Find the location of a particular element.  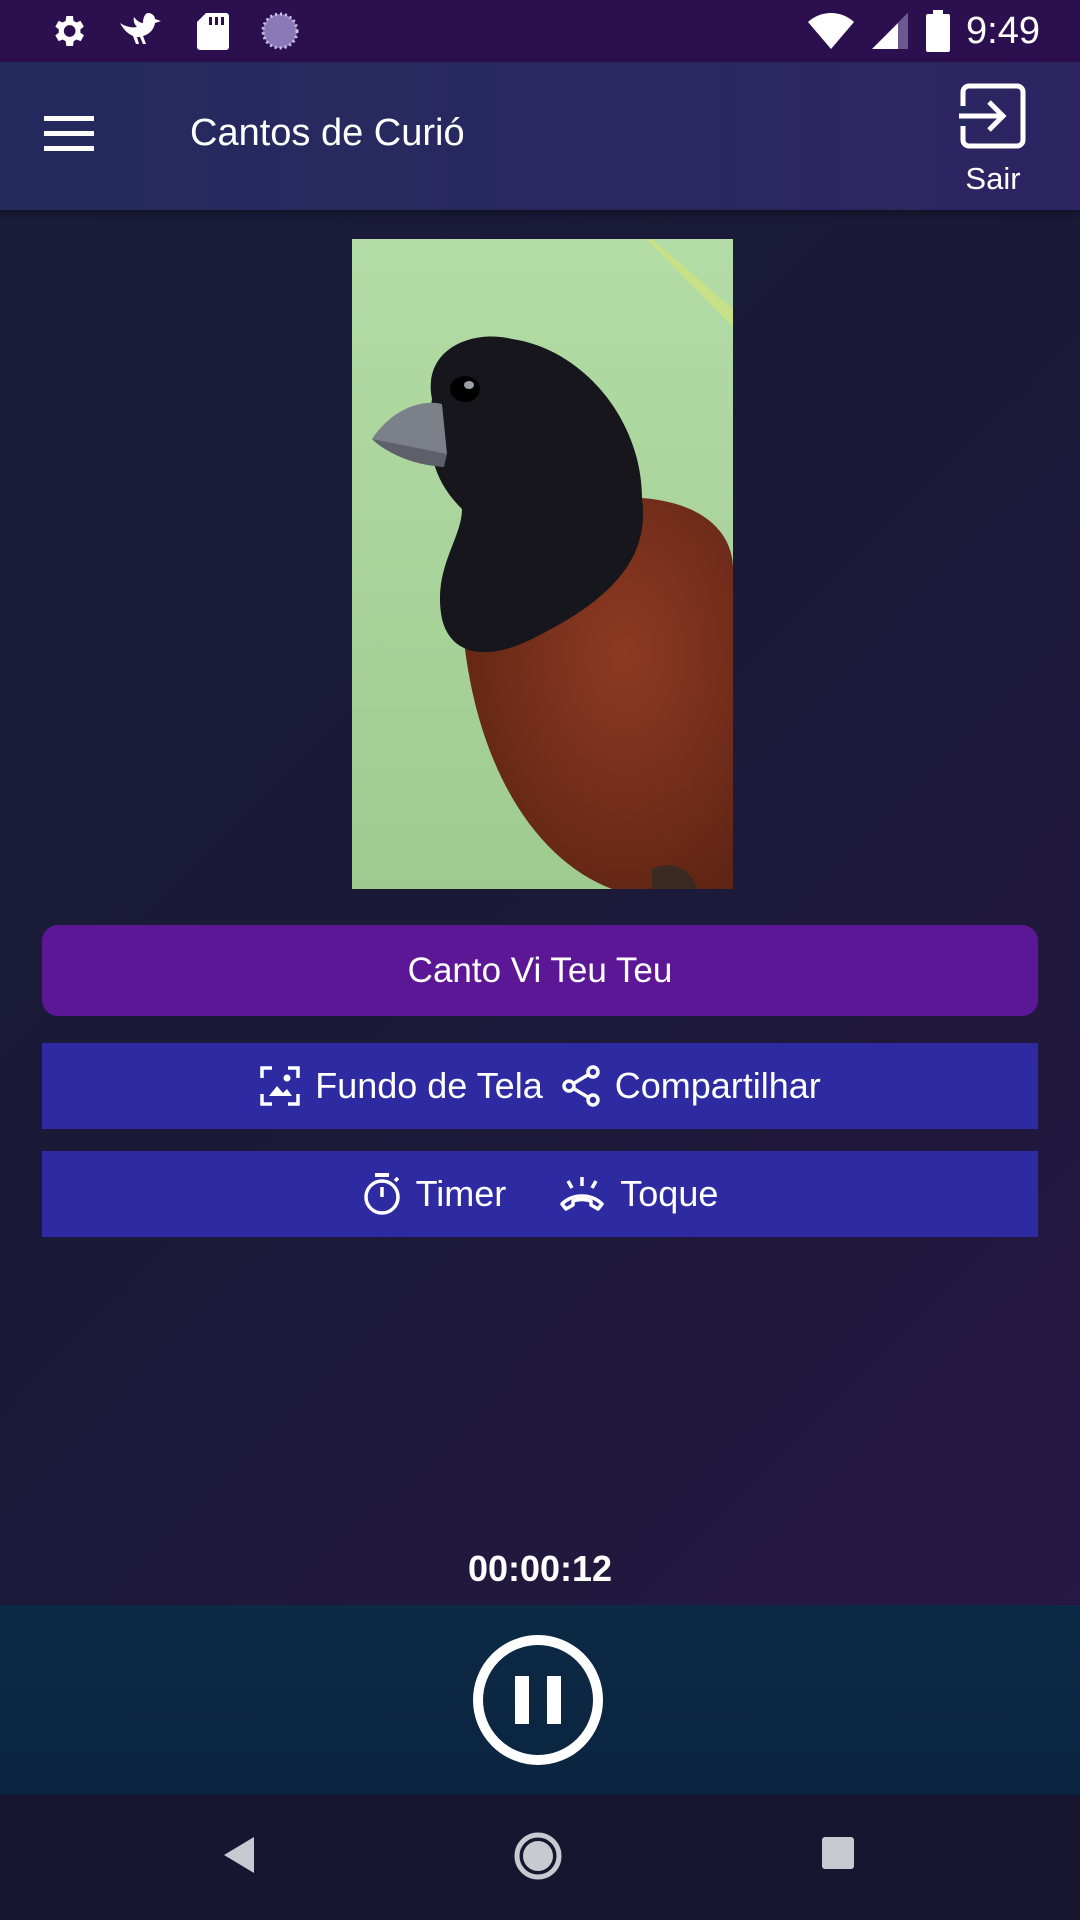

bird-icon is located at coordinates (140, 28).